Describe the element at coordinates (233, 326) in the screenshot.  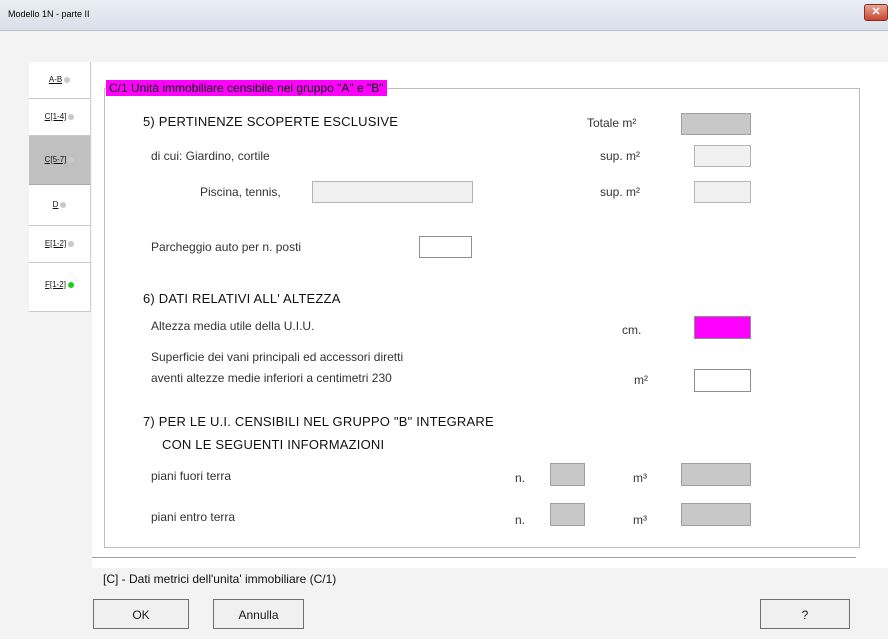
I see `altezza-label: Altezza media utile della U.I.U.` at that location.